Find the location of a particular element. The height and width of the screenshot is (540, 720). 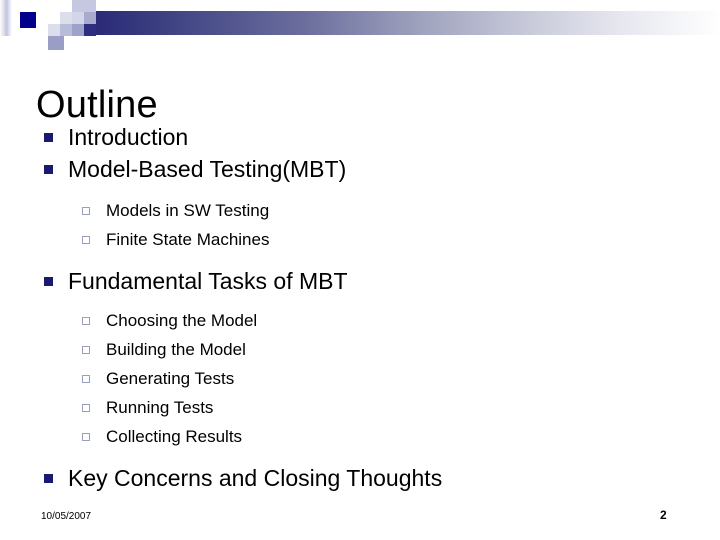

outline-item-label: Running Tests is located at coordinates (160, 407).